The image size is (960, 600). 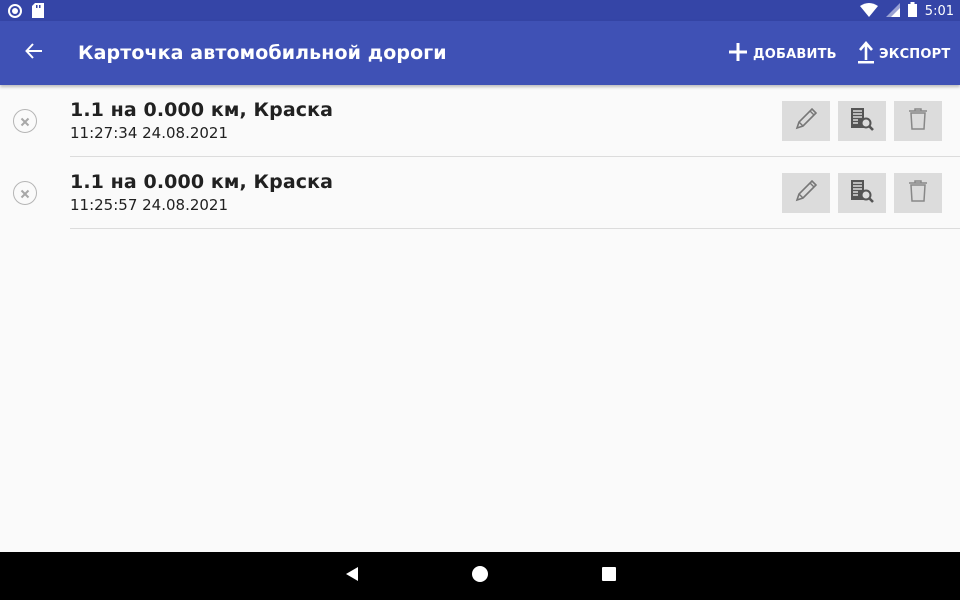 I want to click on upload-icon, so click(x=866, y=54).